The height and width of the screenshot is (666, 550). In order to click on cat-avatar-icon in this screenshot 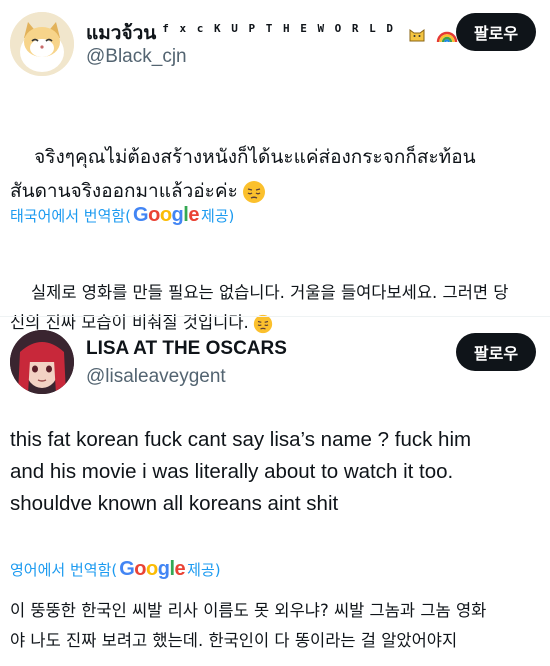, I will do `click(42, 44)`.